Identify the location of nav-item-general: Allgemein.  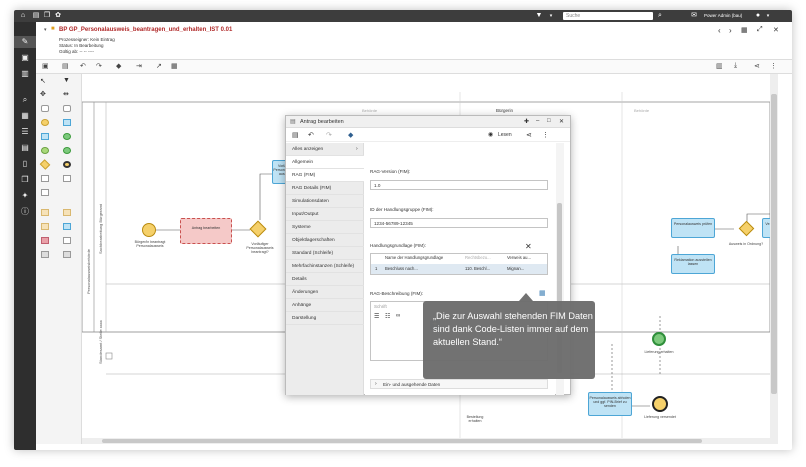
(325, 162).